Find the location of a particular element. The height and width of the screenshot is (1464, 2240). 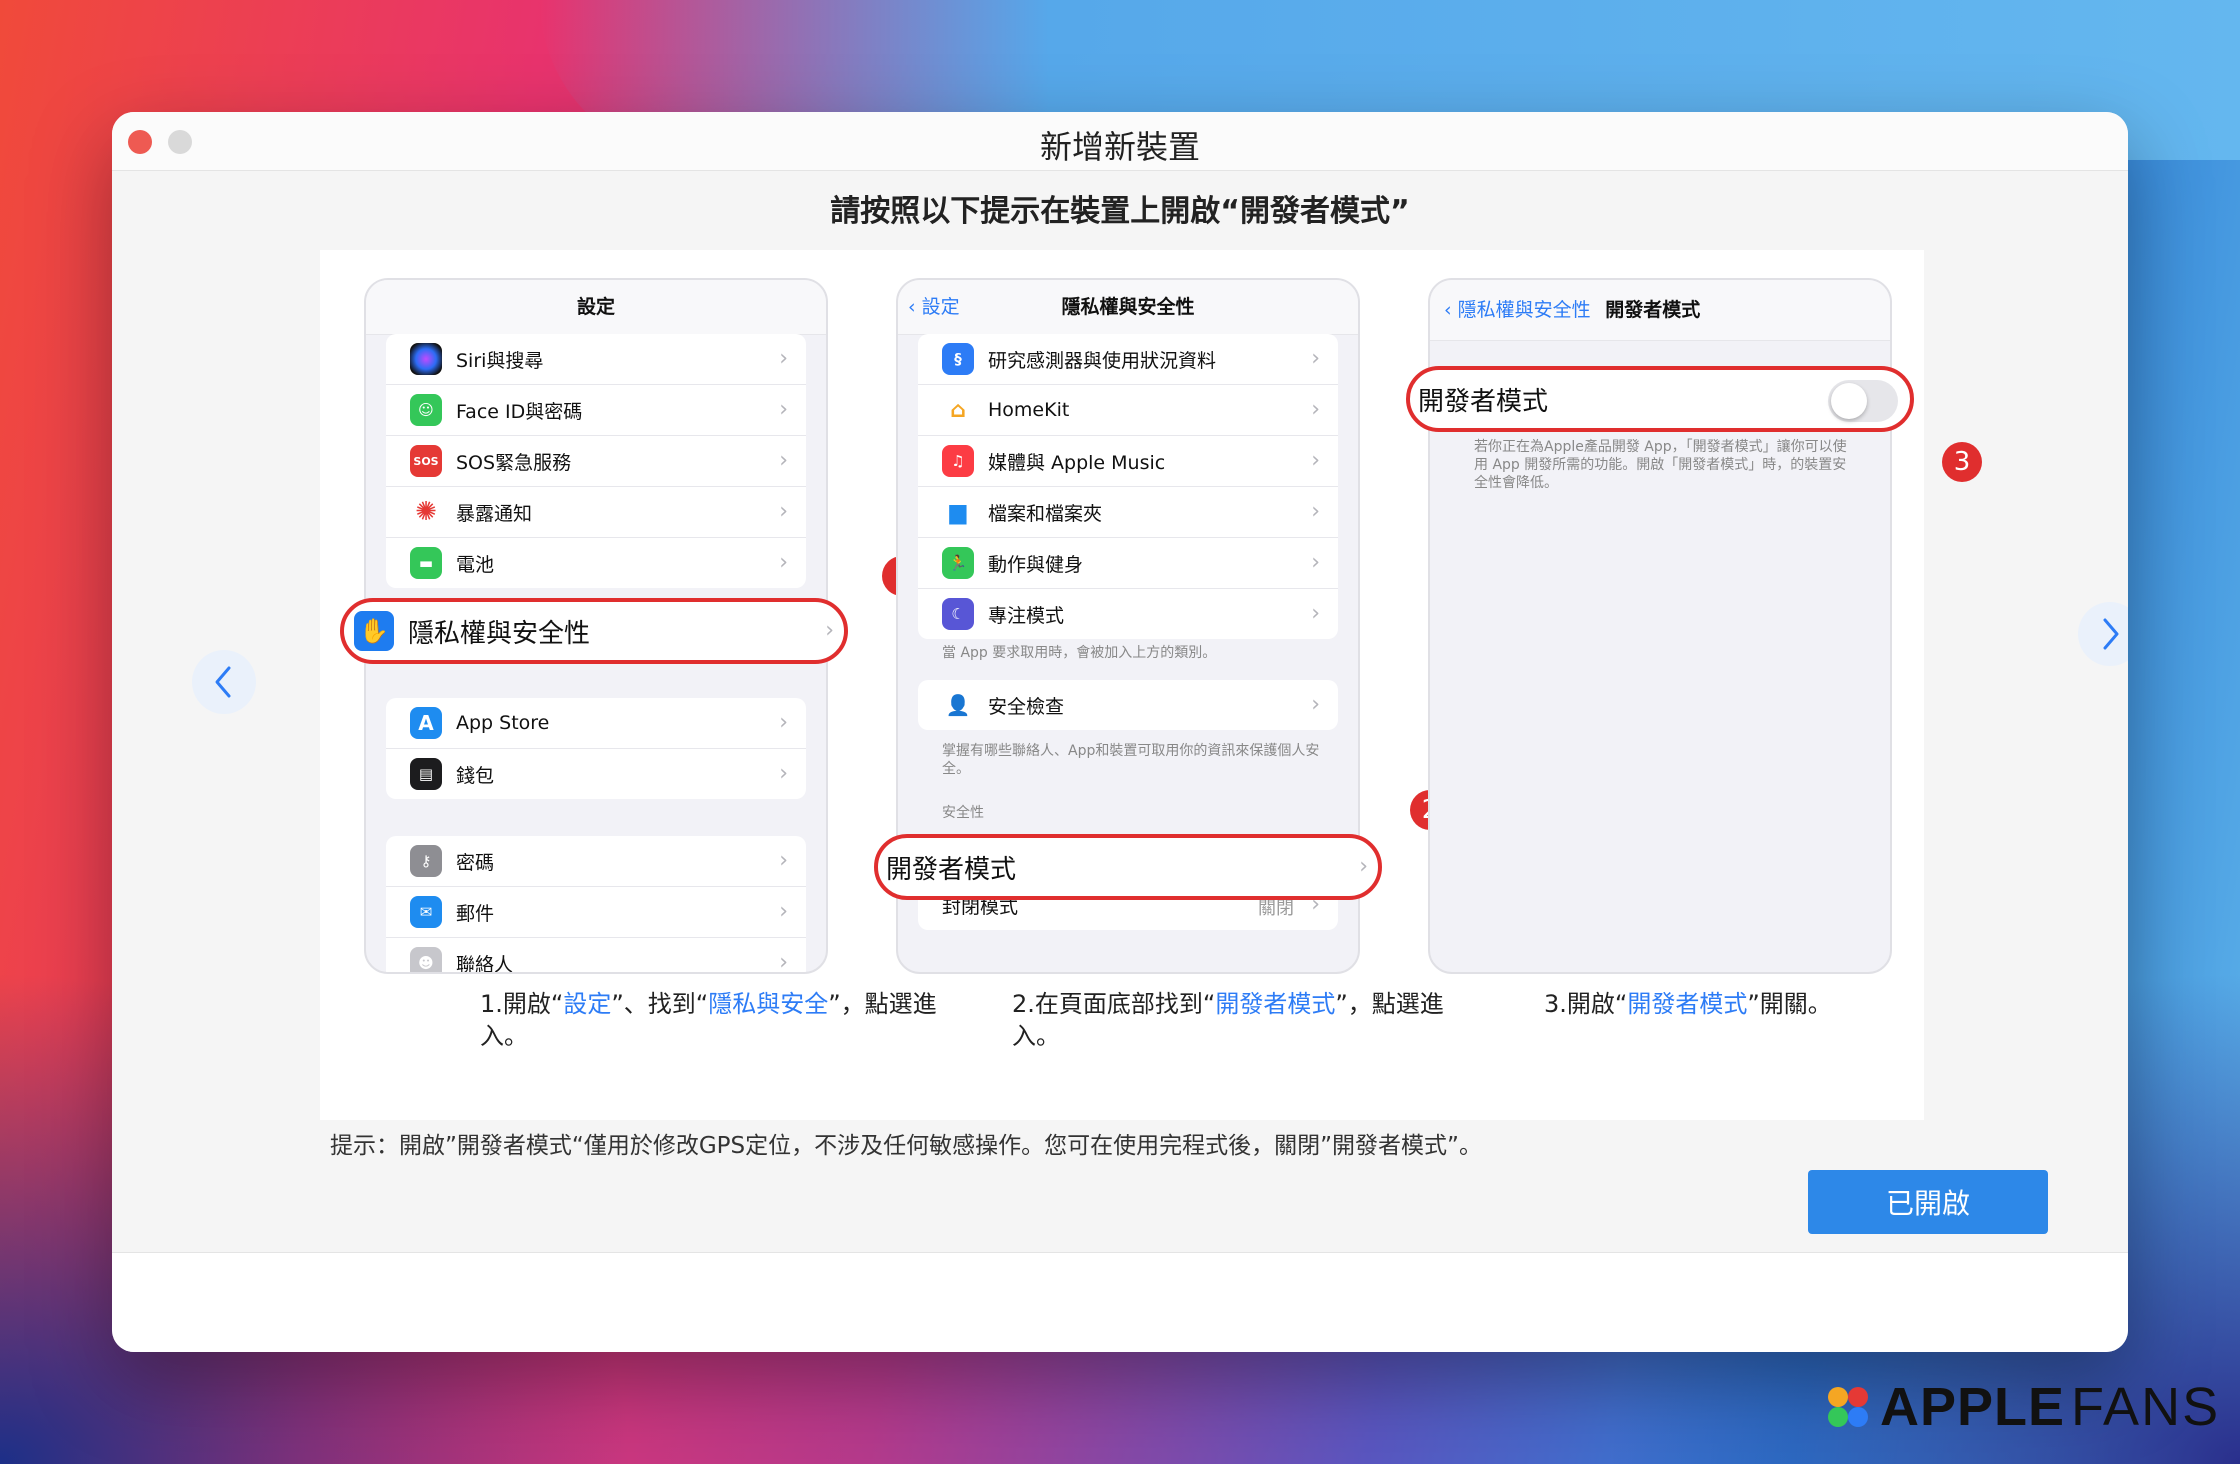

developer-header: ‹ 隱私權與安全性 開發者模式 is located at coordinates (1660, 310).